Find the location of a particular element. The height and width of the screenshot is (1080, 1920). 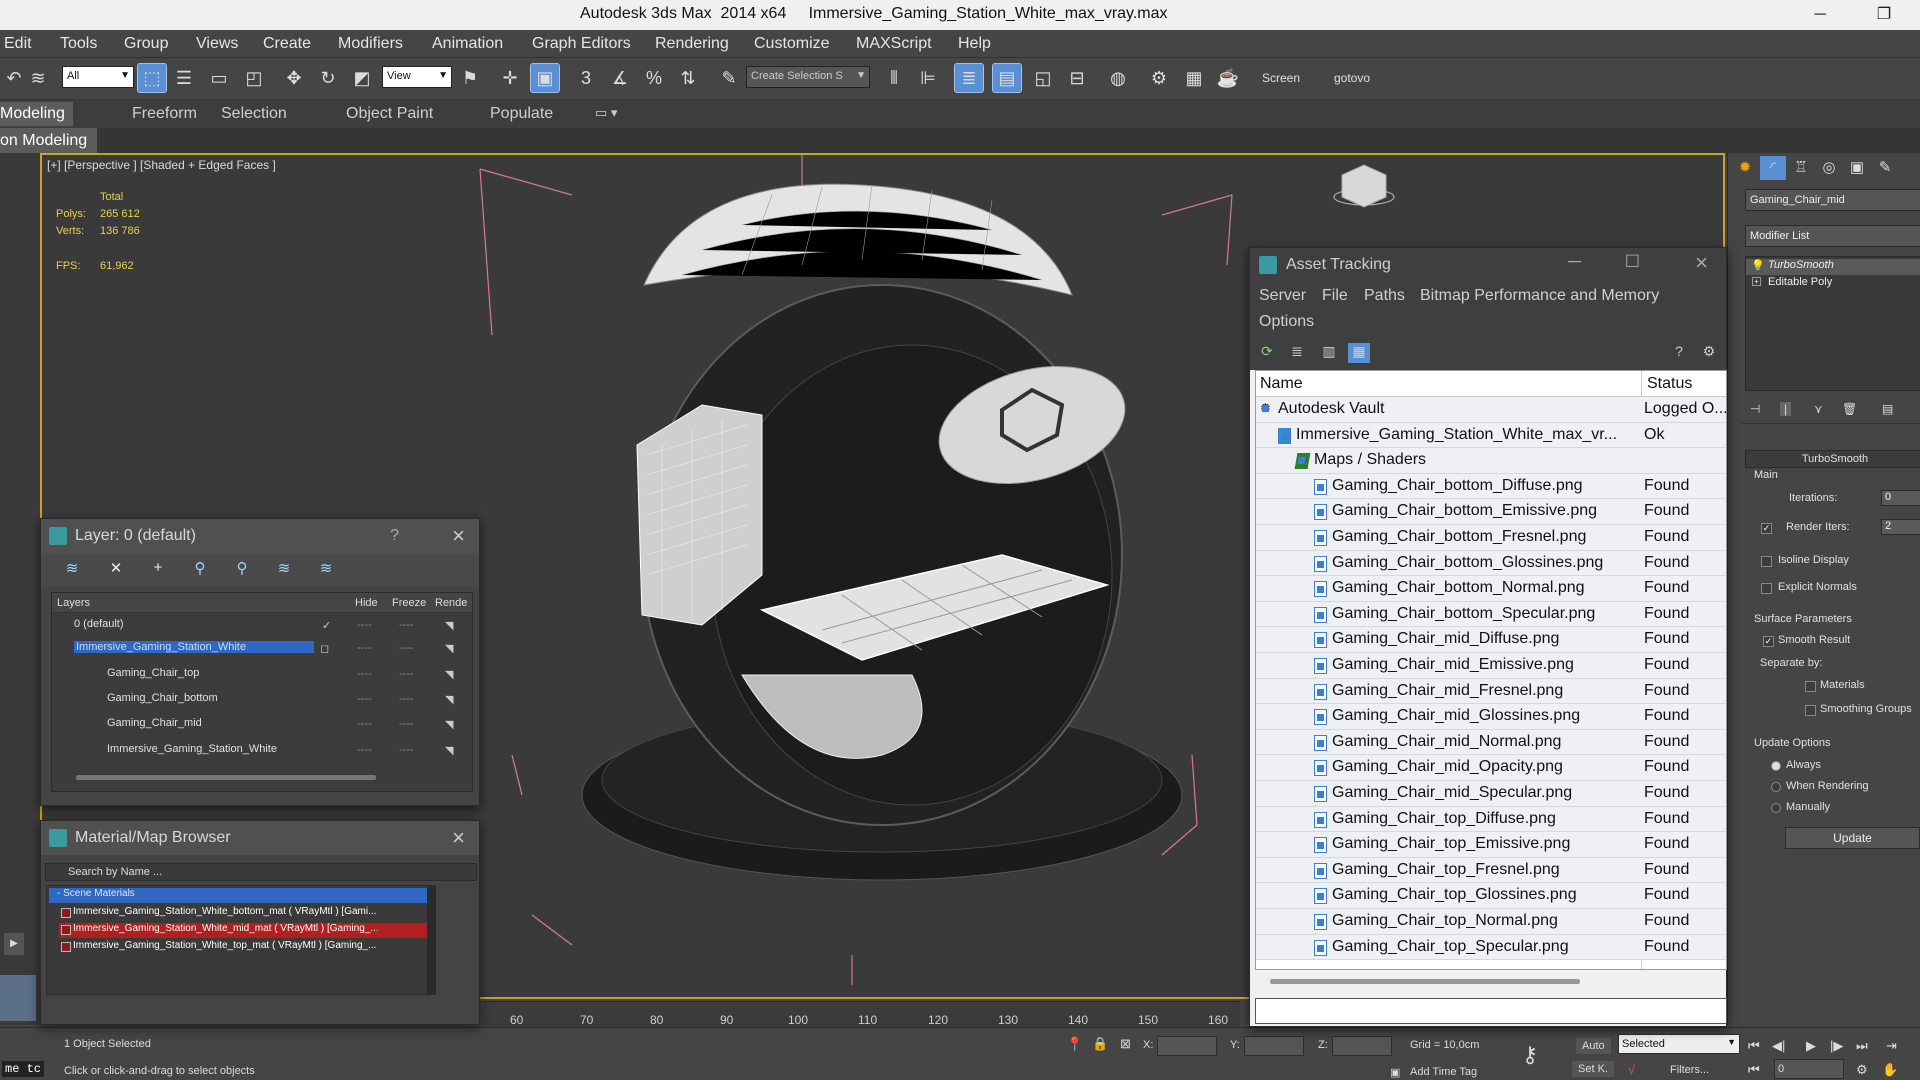

rendered-frame-window-icon: ▦ is located at coordinates (1194, 78).